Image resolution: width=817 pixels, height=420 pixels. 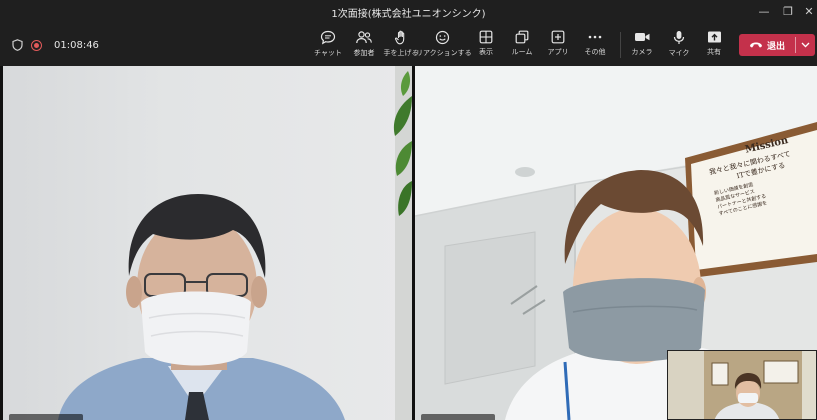 I want to click on mic-icon, so click(x=679, y=37).